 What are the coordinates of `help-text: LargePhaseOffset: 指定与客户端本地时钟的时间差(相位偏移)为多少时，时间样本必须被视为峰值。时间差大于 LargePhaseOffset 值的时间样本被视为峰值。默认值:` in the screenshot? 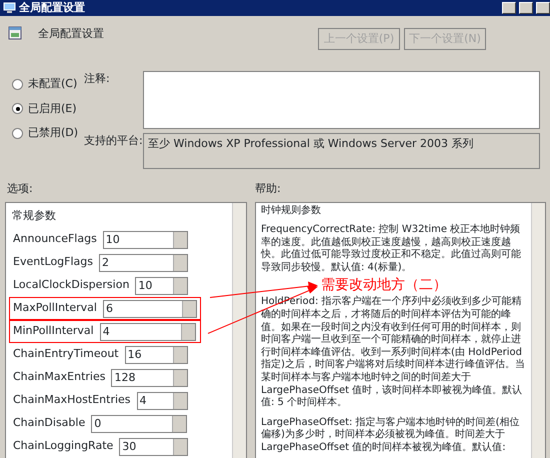 It's located at (390, 435).